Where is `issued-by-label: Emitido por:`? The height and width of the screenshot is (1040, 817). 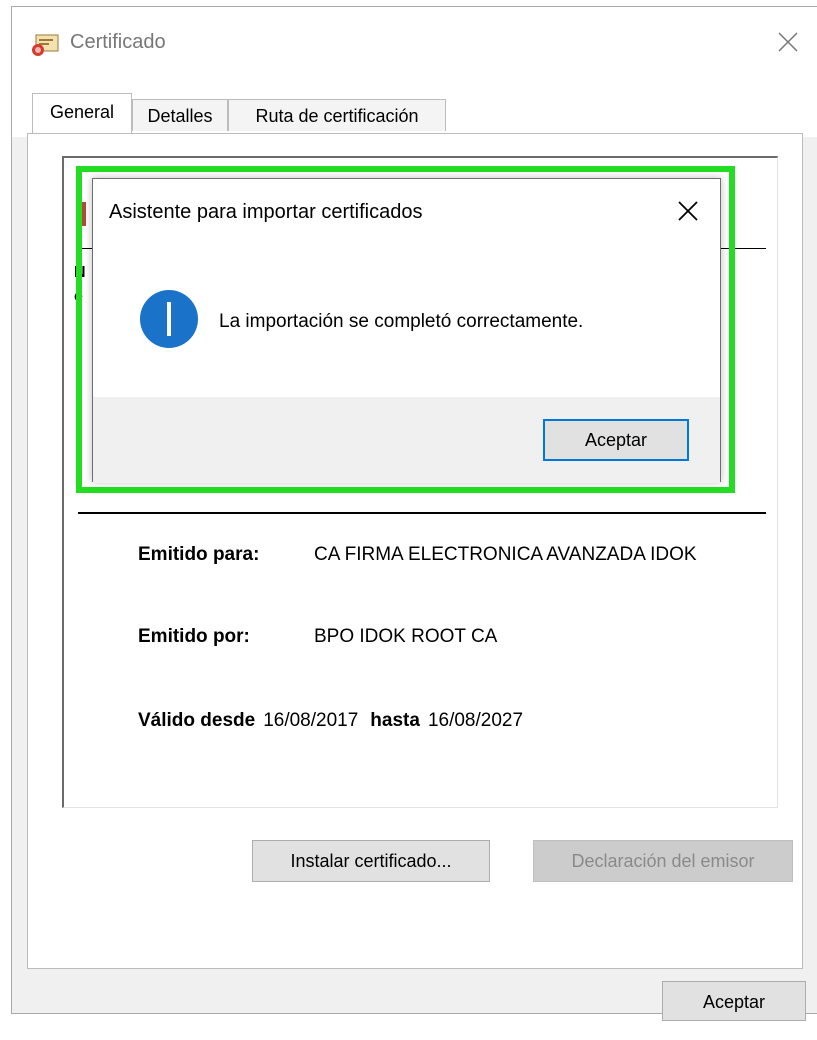 issued-by-label: Emitido por: is located at coordinates (194, 636).